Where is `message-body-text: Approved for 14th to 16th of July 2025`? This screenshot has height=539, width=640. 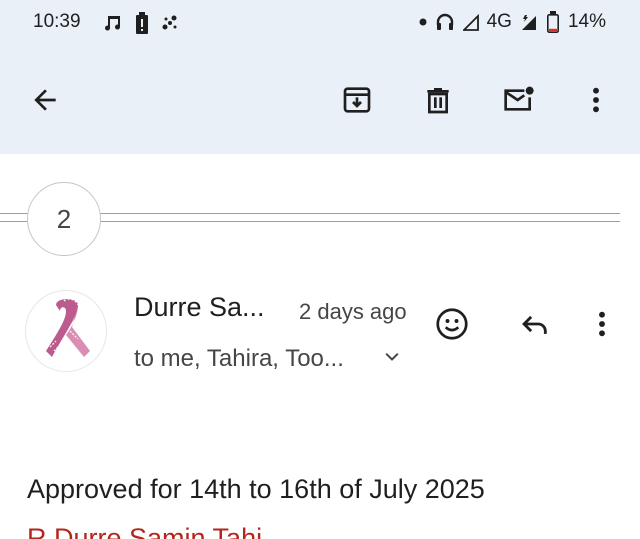 message-body-text: Approved for 14th to 16th of July 2025 is located at coordinates (256, 489).